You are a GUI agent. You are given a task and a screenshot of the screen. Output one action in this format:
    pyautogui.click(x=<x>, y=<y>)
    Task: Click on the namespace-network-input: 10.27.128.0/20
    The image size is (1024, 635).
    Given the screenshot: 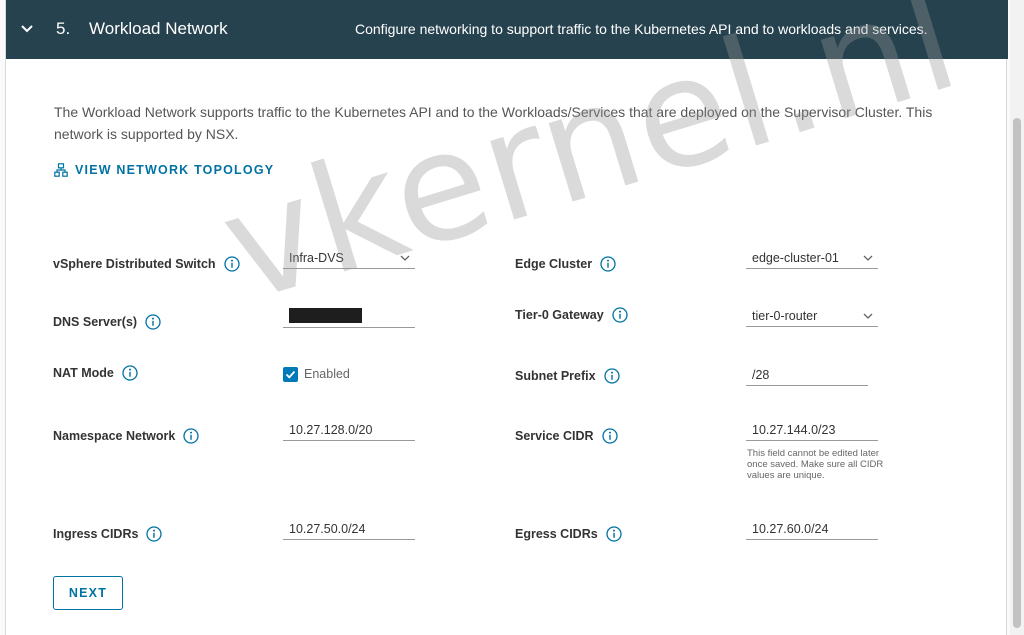 What is the action you would take?
    pyautogui.click(x=349, y=430)
    